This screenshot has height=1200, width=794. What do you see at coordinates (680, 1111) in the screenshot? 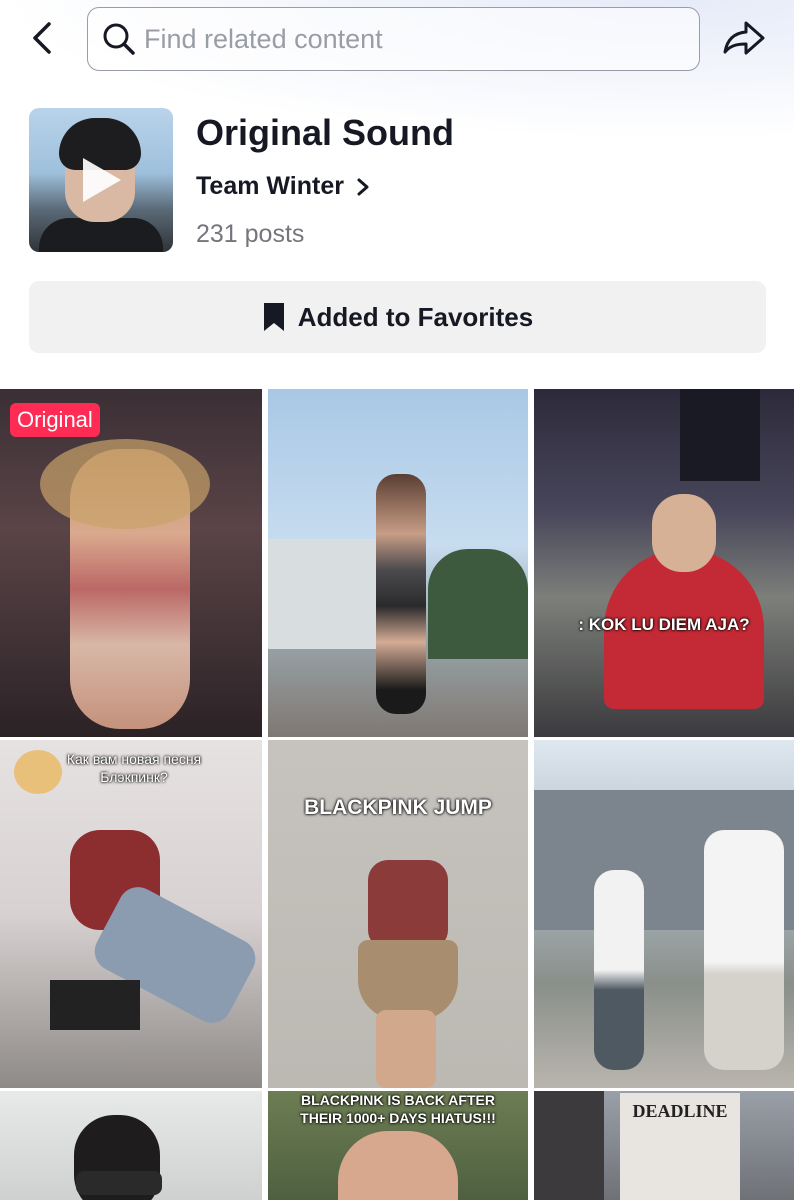
I see `video-caption: DEADLINE` at bounding box center [680, 1111].